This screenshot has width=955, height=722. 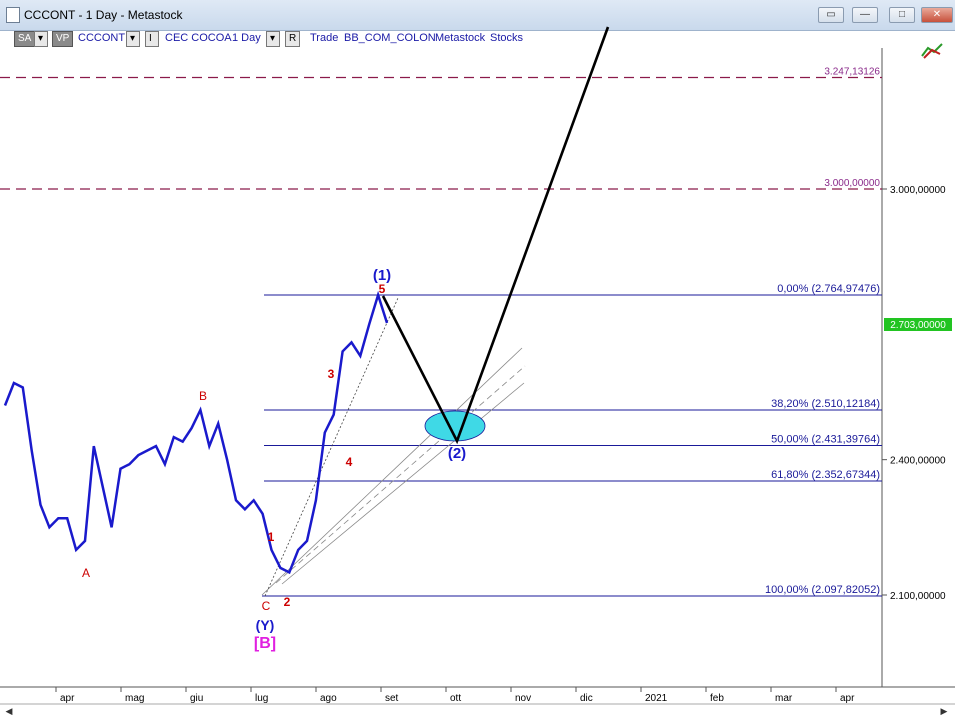 I want to click on fib-label-4: 100,00% (2.097,82052), so click(x=822, y=590).